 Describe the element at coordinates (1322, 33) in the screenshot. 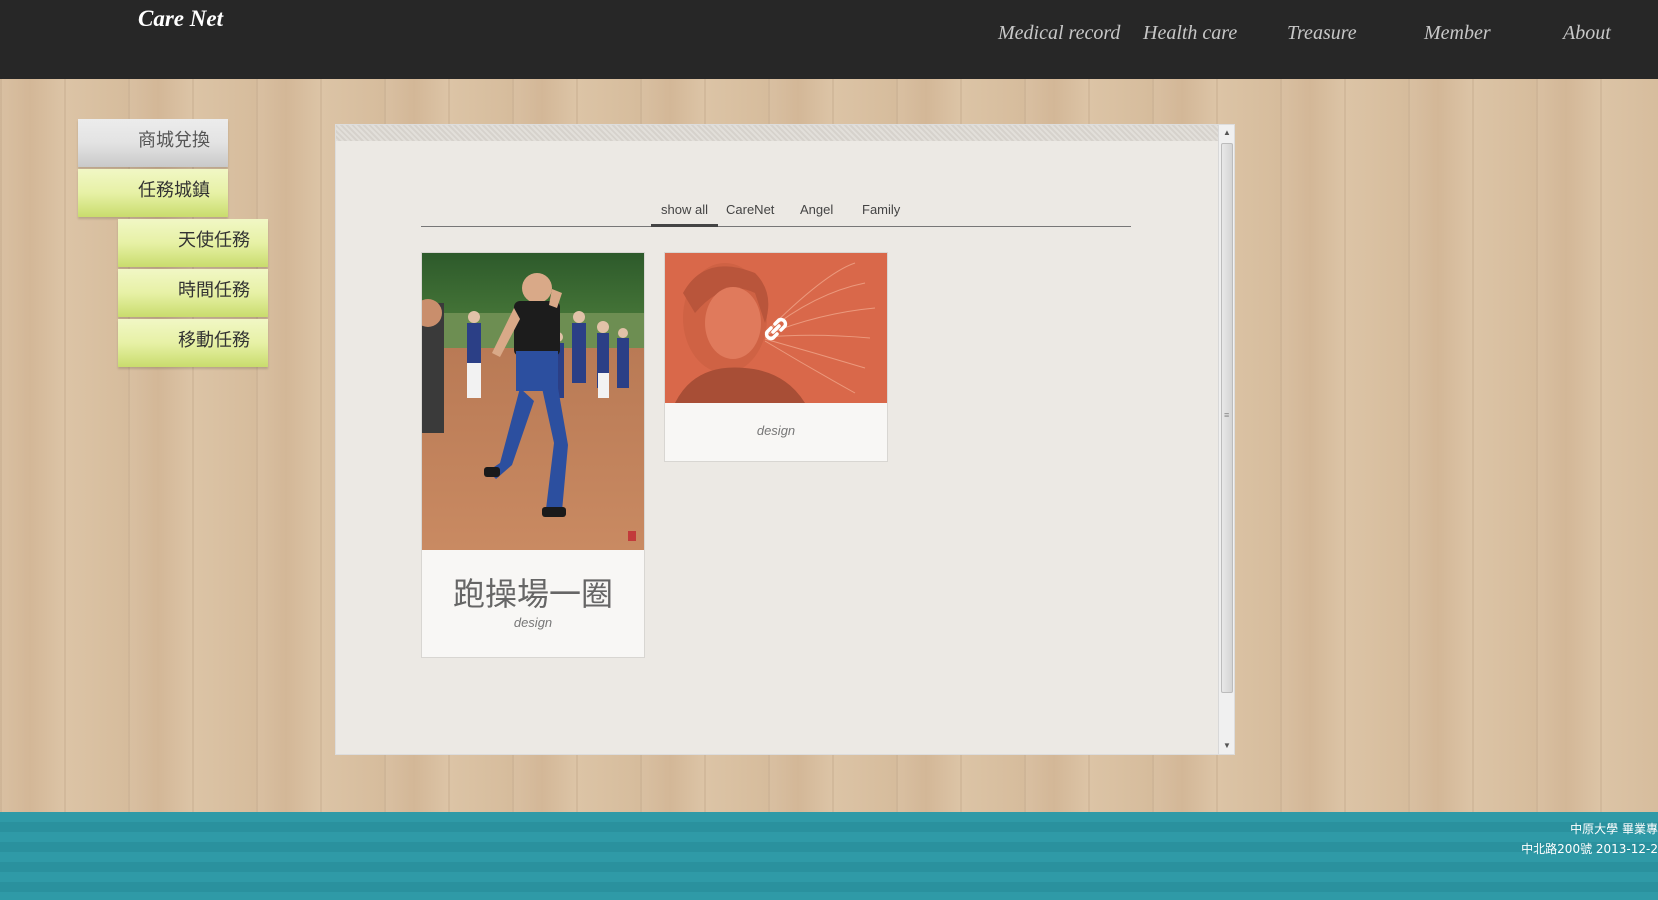

I see `nav-treasure: Treasure` at that location.